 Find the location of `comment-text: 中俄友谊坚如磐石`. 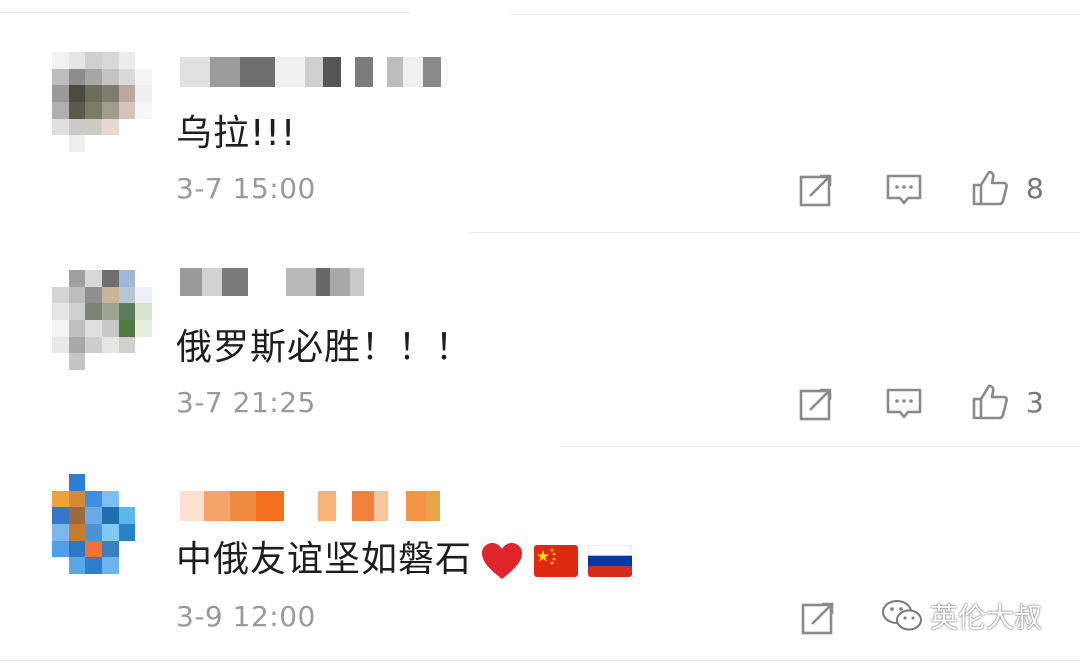

comment-text: 中俄友谊坚如磐石 is located at coordinates (404, 556).